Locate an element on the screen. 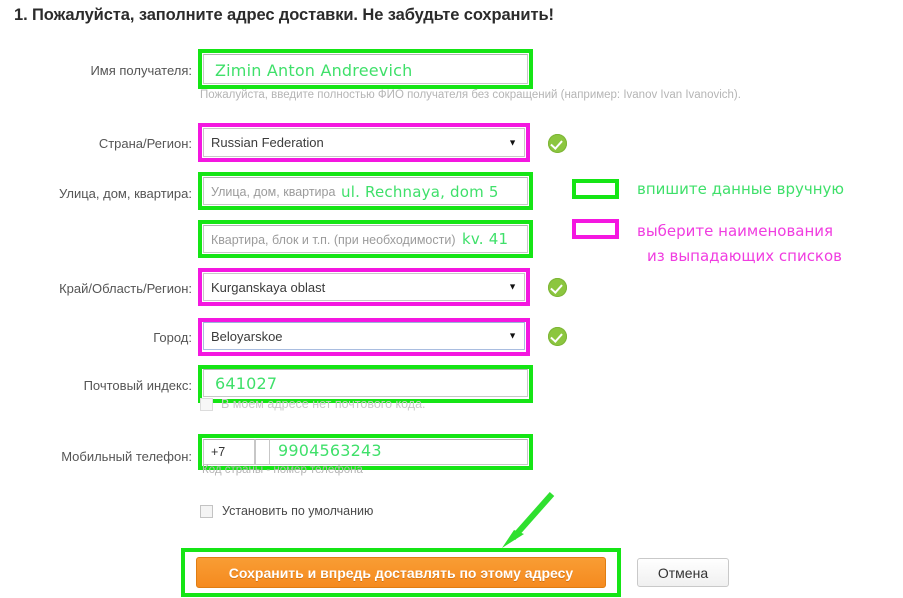 Image resolution: width=903 pixels, height=598 pixels. postcode-label: Почтовый индекс: is located at coordinates (137, 385).